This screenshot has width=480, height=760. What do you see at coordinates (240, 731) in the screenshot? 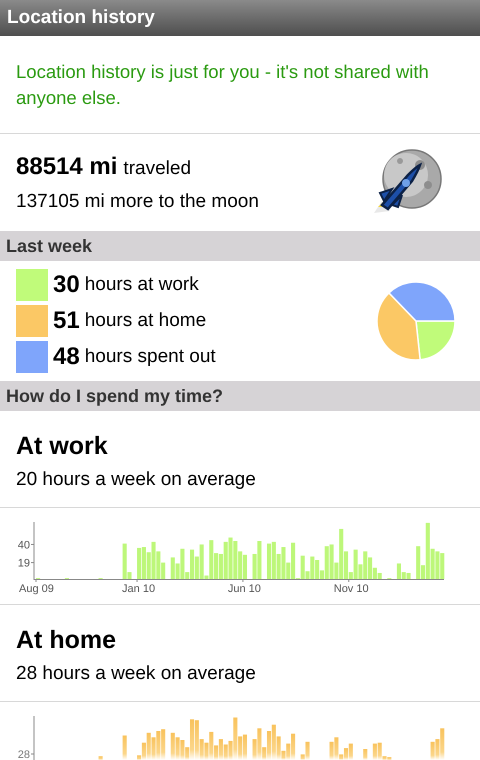
I see `picture: 28` at bounding box center [240, 731].